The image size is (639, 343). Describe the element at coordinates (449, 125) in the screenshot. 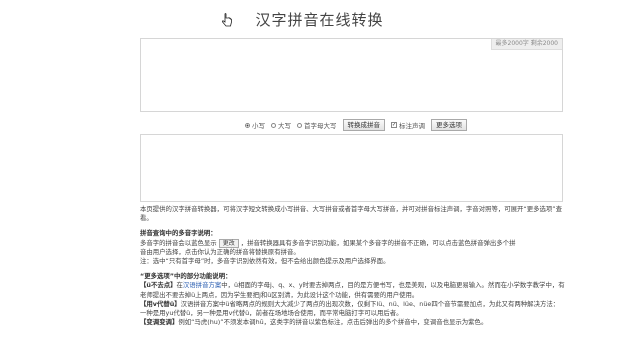

I see `more-options-button: 更多选项` at that location.